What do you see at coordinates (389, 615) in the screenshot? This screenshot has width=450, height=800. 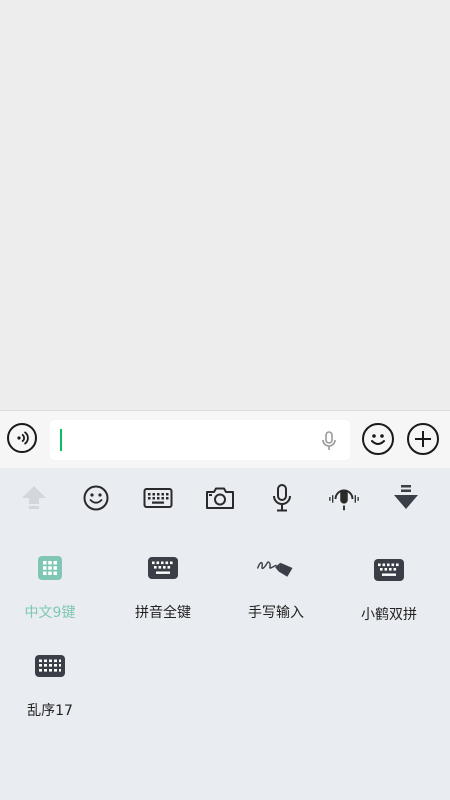 I see `layout-label: 小鹤双拼` at bounding box center [389, 615].